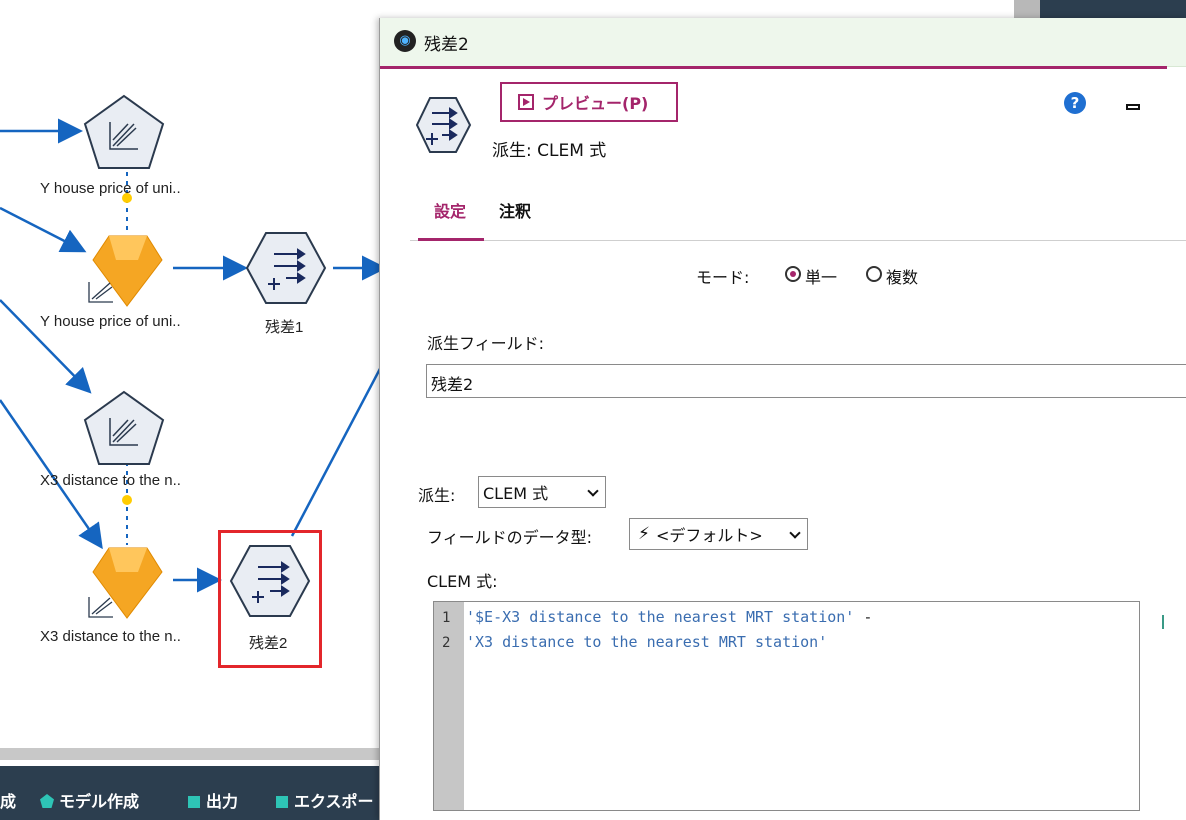 This screenshot has height=820, width=1186. Describe the element at coordinates (437, 495) in the screenshot. I see `derive-as-label: 派生:` at that location.